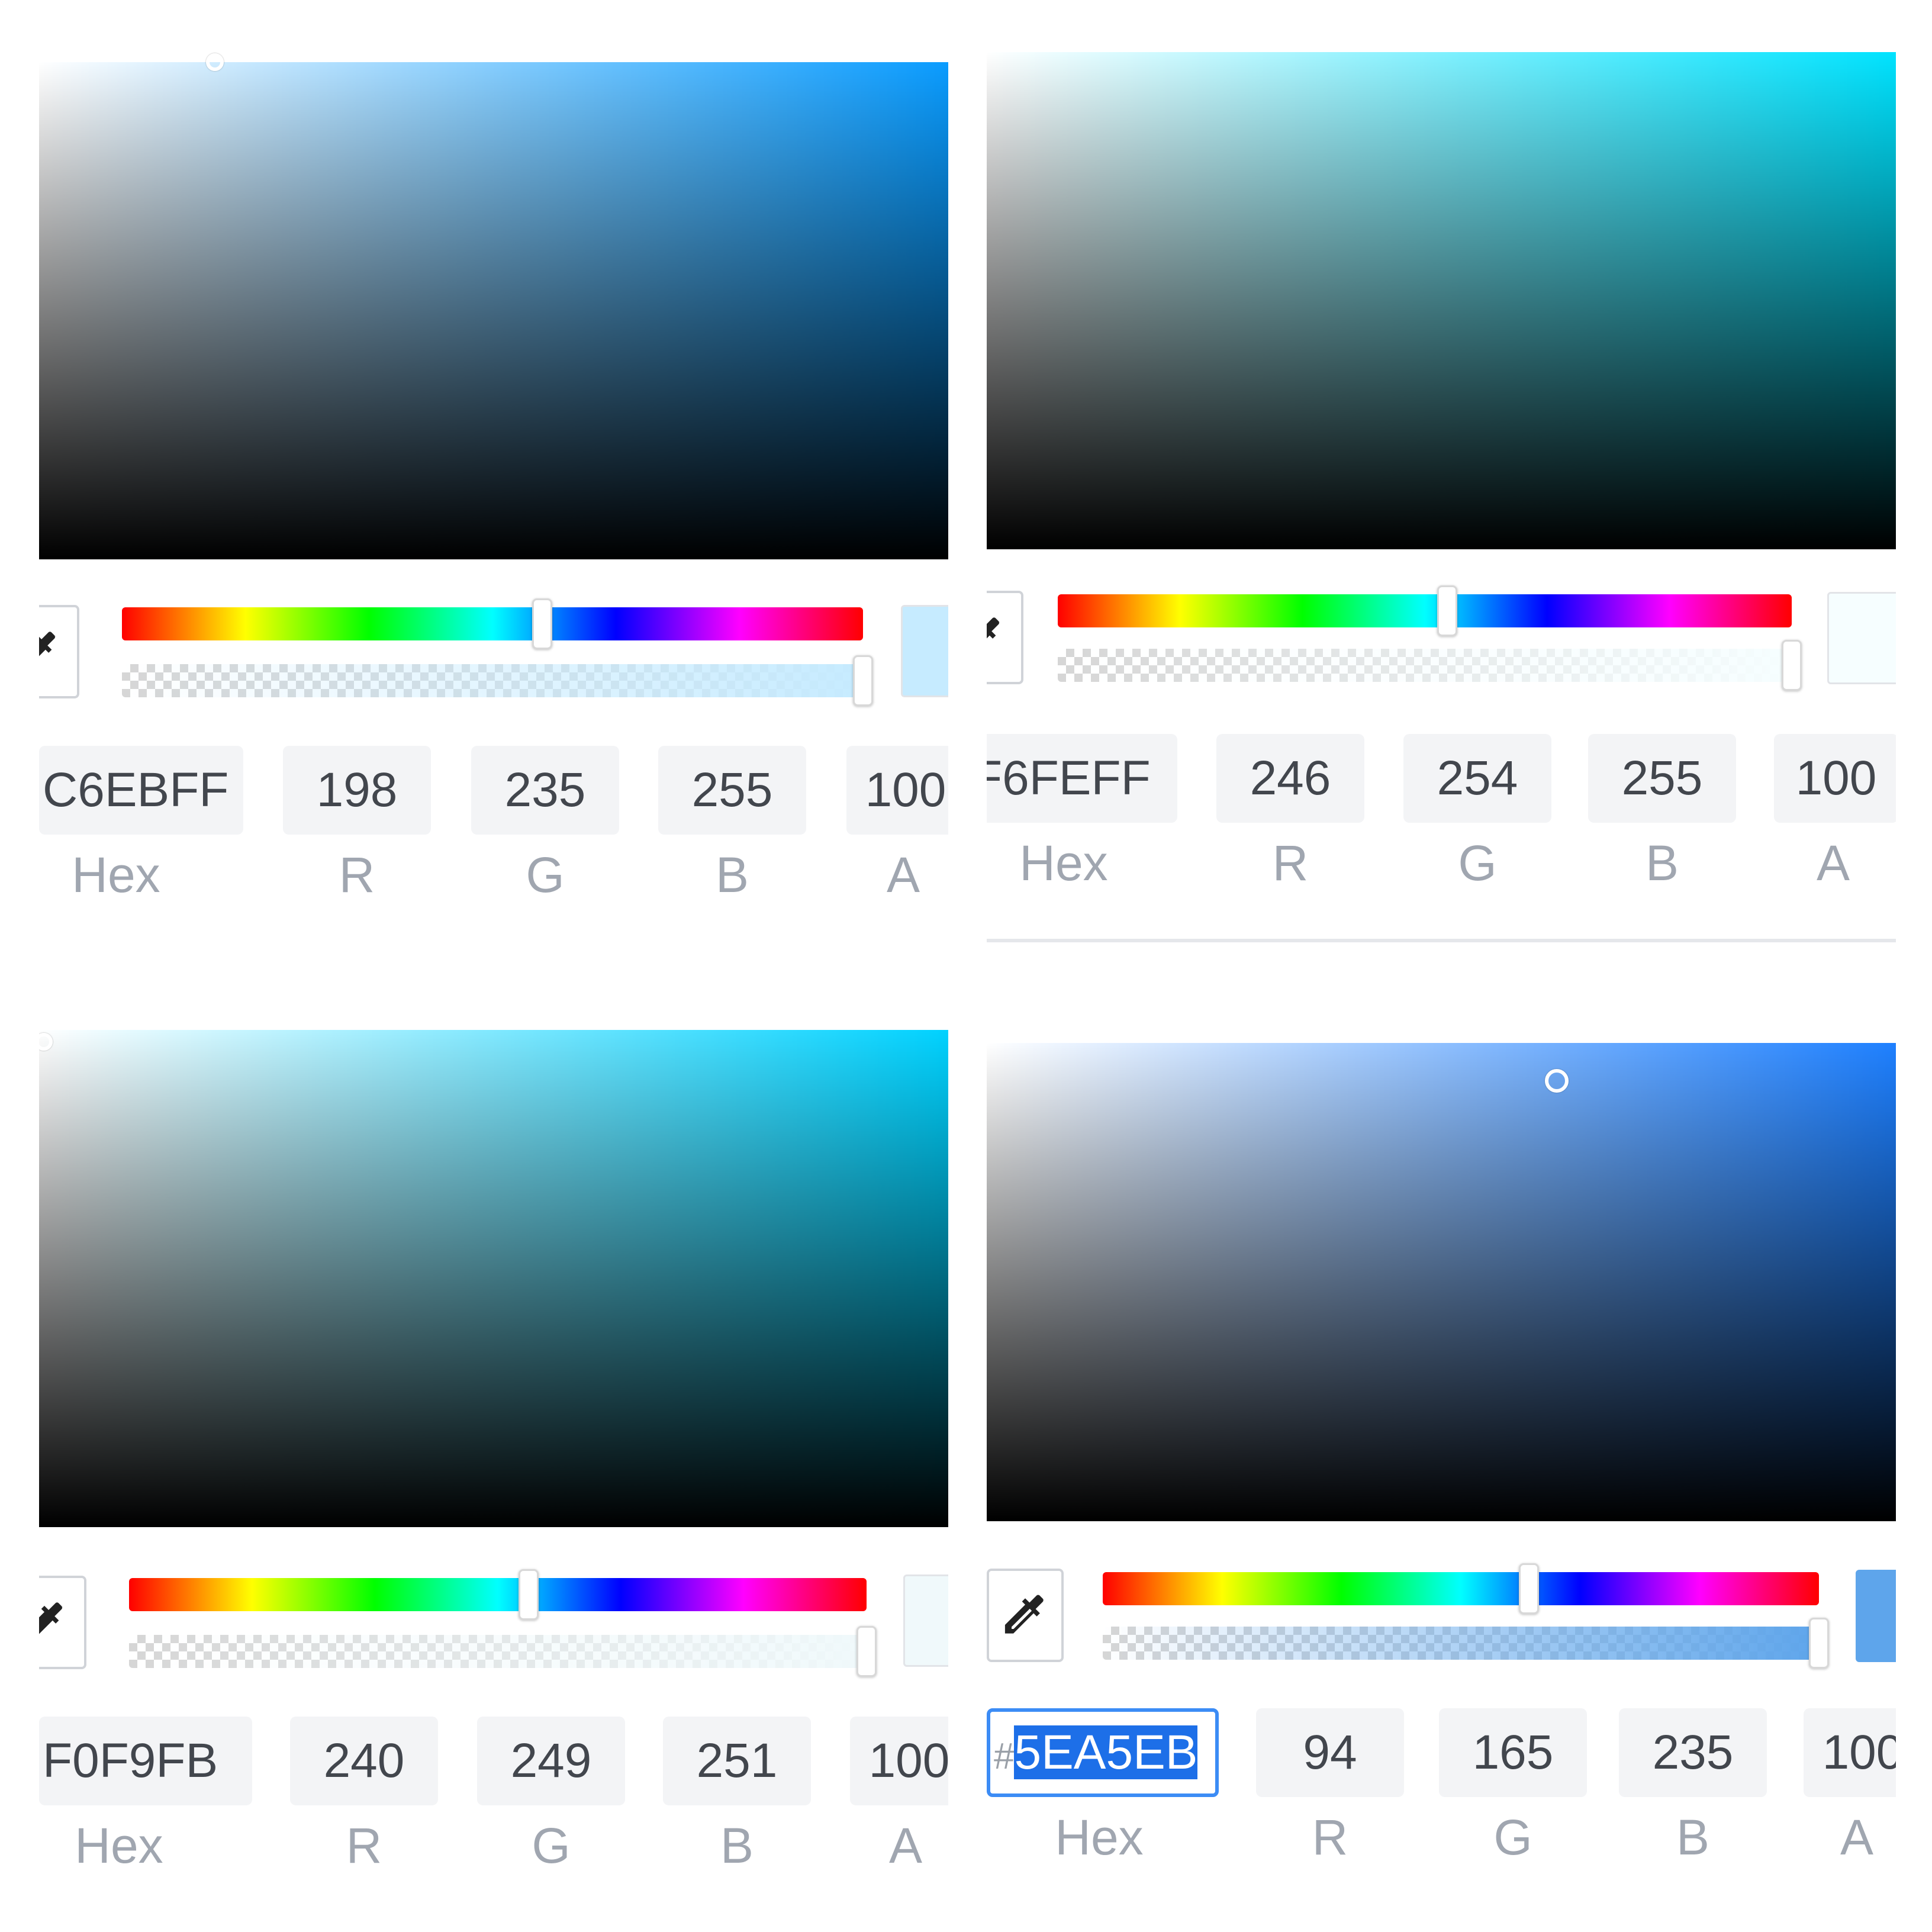  I want to click on g-input: 165, so click(1513, 1752).